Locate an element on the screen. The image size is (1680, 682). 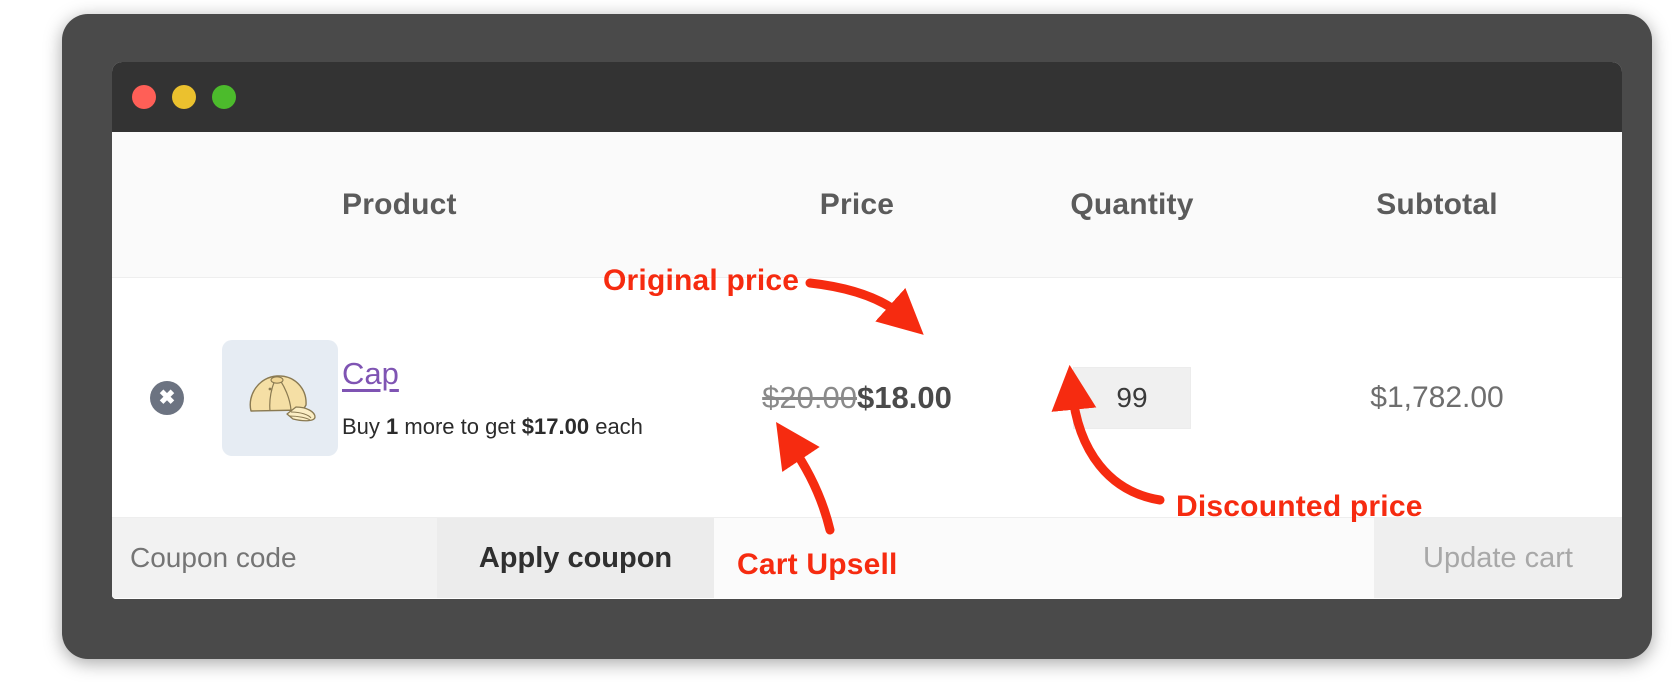
discounted-price-value: $18.00 is located at coordinates (904, 397).